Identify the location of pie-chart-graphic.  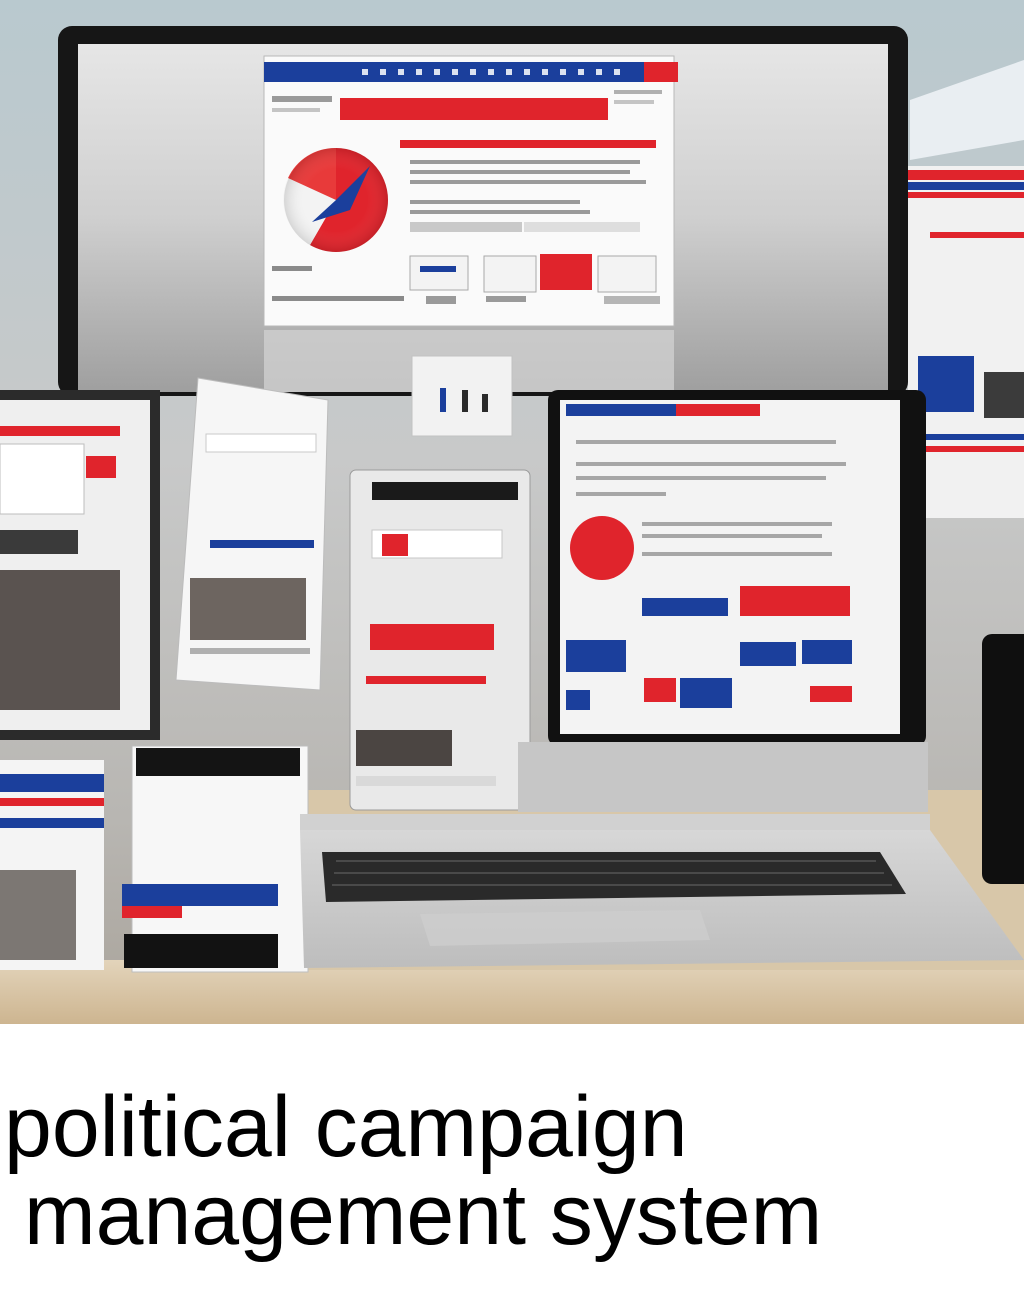
(335, 199).